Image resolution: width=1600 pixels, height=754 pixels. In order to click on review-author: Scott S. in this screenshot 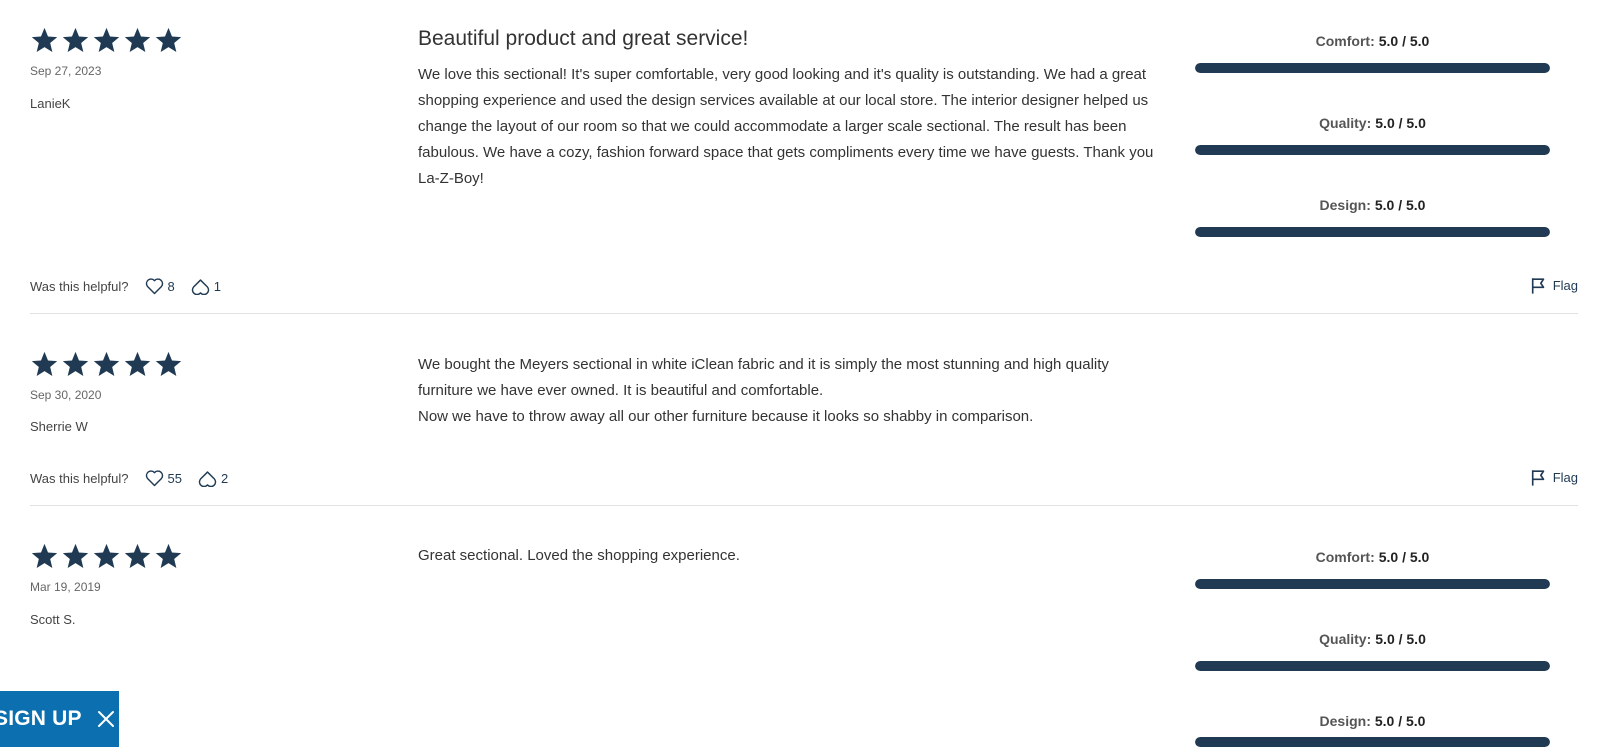, I will do `click(53, 619)`.